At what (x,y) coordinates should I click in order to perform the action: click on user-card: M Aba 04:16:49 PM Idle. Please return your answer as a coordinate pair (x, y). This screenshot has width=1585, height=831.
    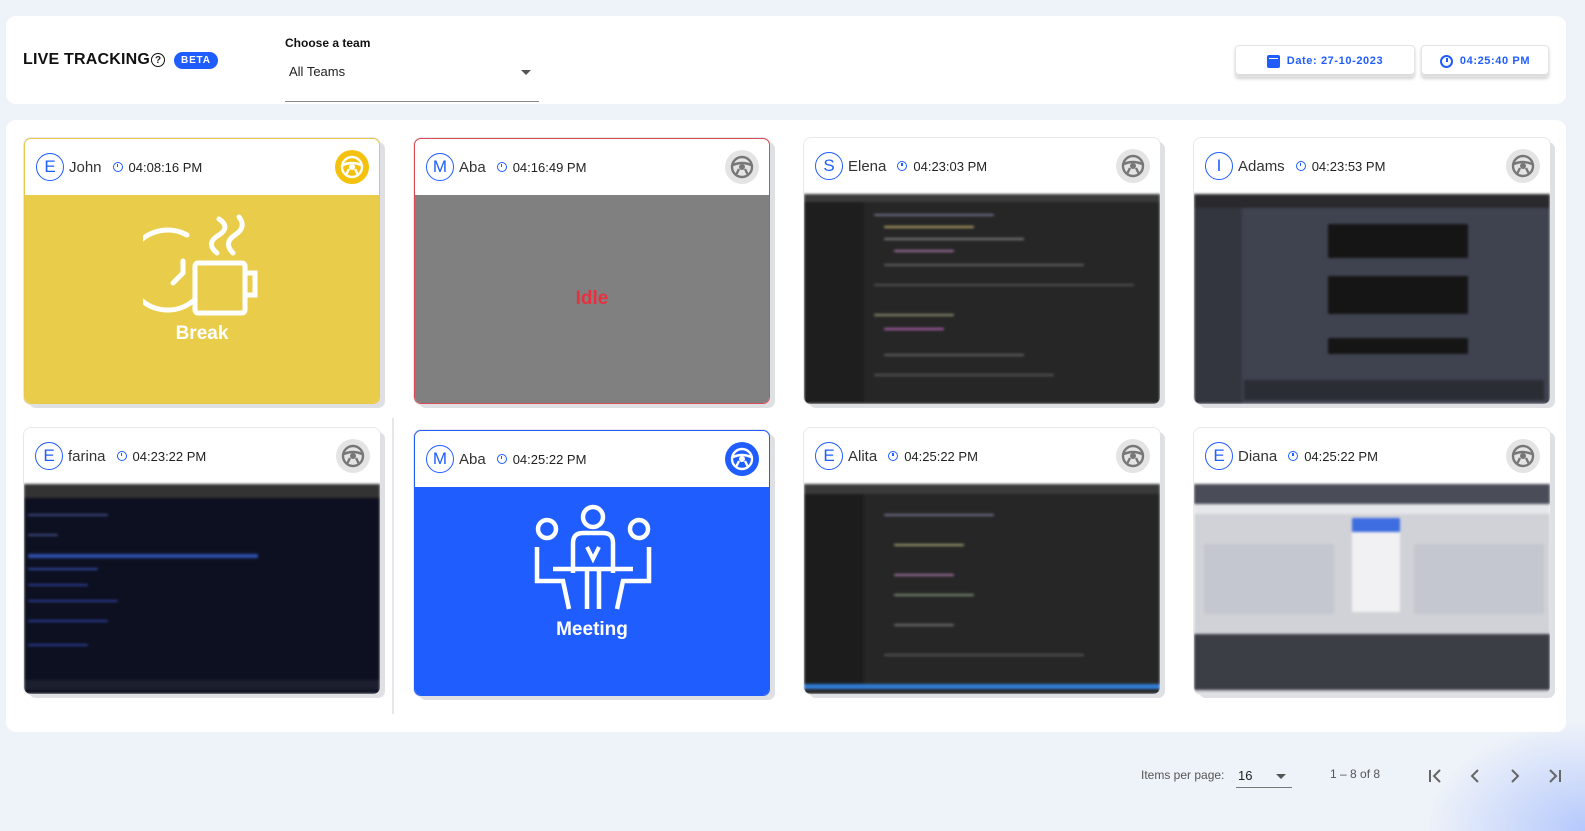
    Looking at the image, I should click on (592, 271).